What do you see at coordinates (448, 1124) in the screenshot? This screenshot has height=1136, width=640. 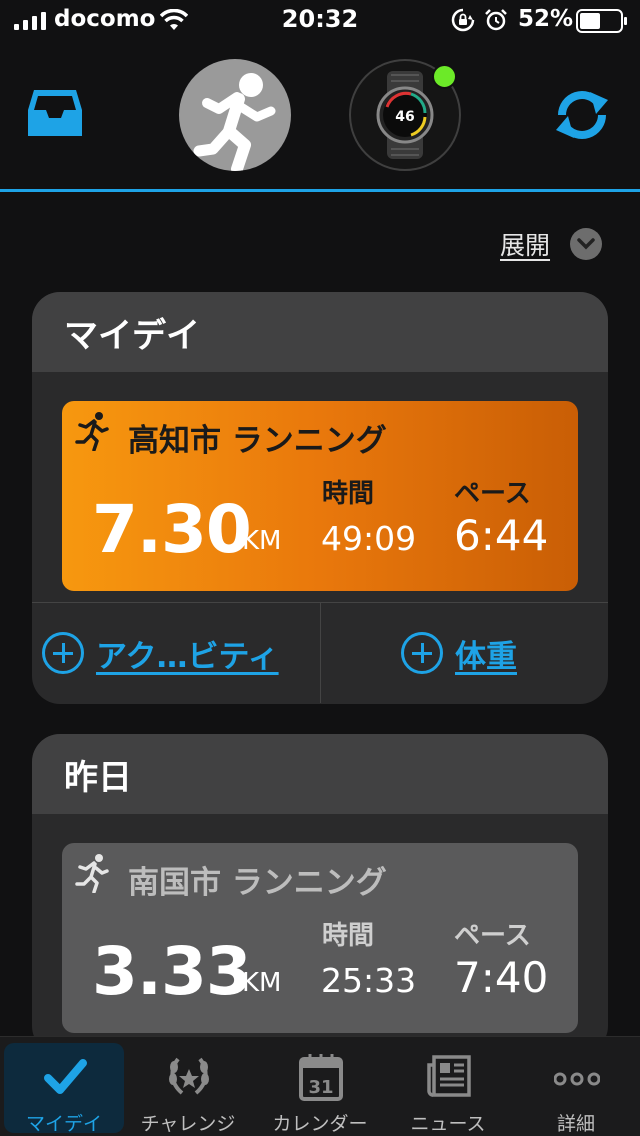 I see `tab-label: ニュース` at bounding box center [448, 1124].